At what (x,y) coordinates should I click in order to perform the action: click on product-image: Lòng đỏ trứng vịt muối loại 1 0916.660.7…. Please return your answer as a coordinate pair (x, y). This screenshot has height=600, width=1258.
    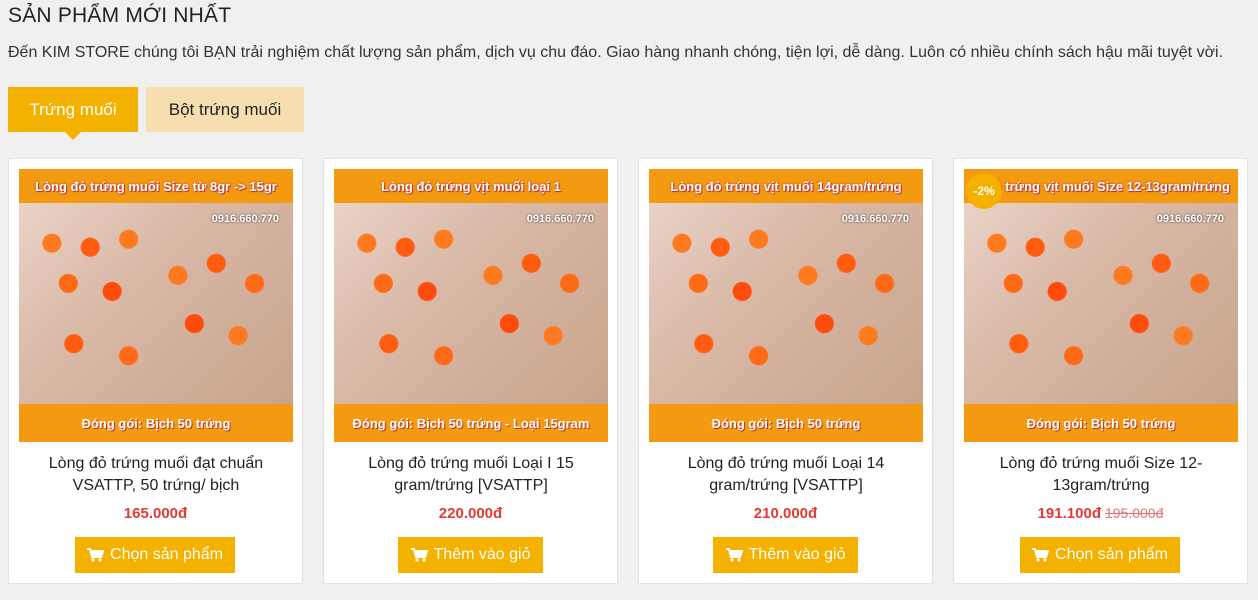
    Looking at the image, I should click on (471, 305).